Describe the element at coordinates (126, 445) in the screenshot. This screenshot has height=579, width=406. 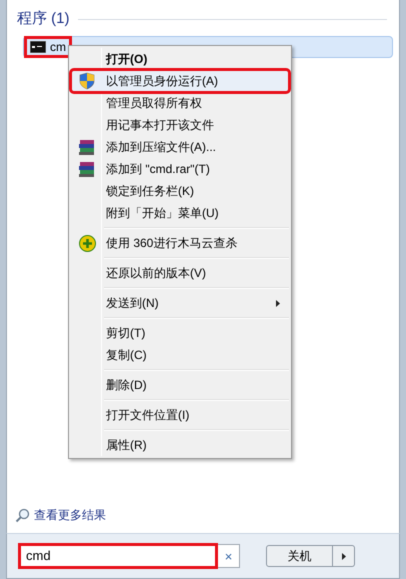
I see `menu-item-label: 属性(R)` at that location.